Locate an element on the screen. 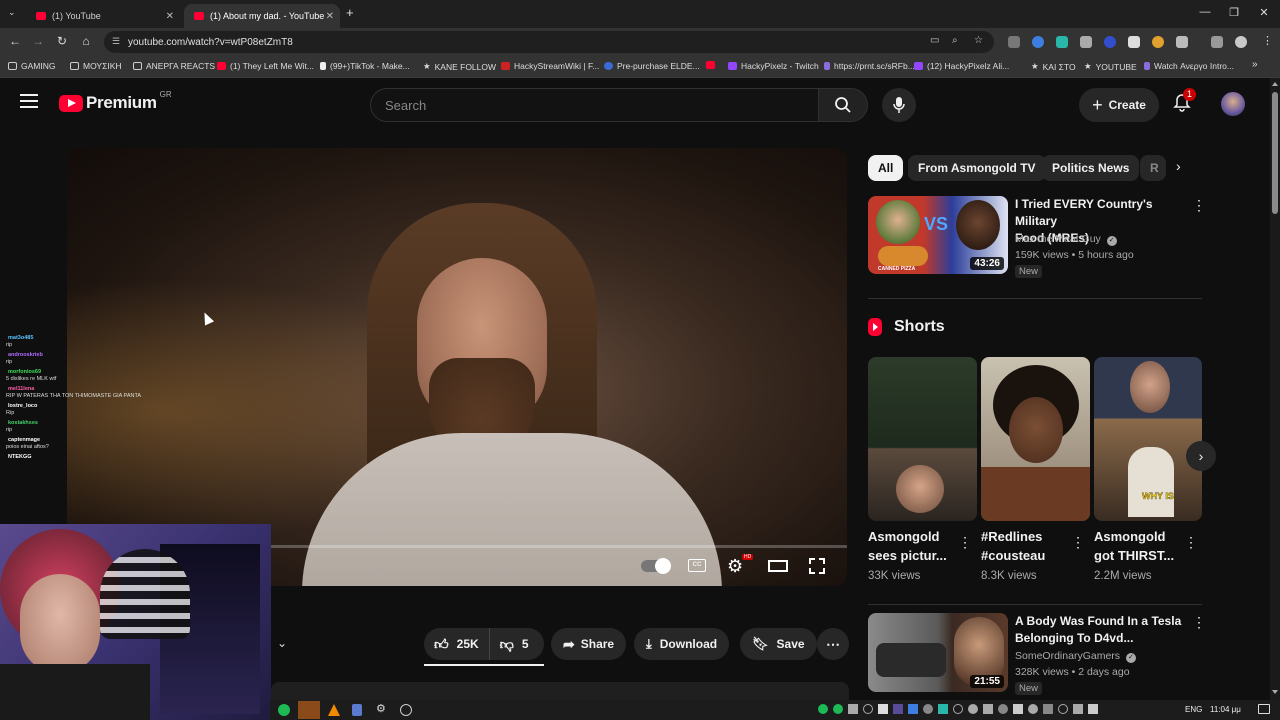  install-app-icon: ▭ is located at coordinates (934, 40).